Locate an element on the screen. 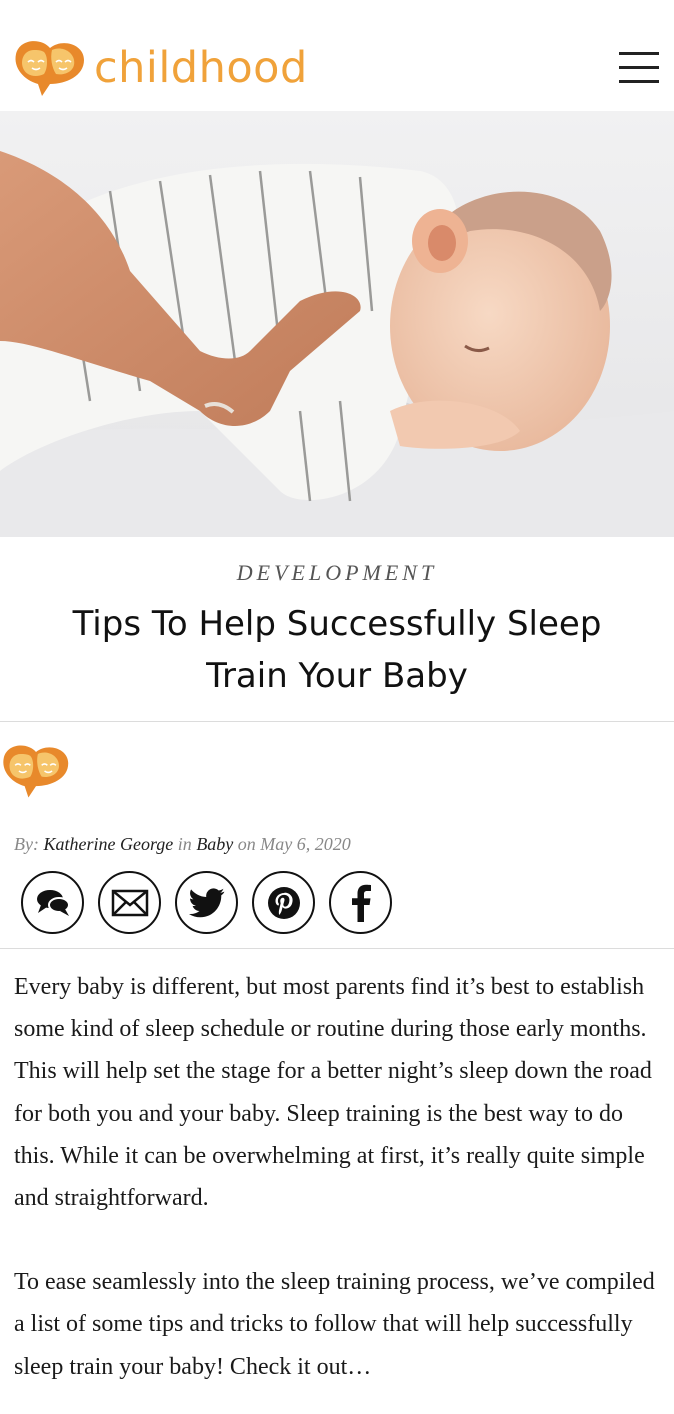 The height and width of the screenshot is (1414, 674). byline-in-label: in is located at coordinates (184, 844).